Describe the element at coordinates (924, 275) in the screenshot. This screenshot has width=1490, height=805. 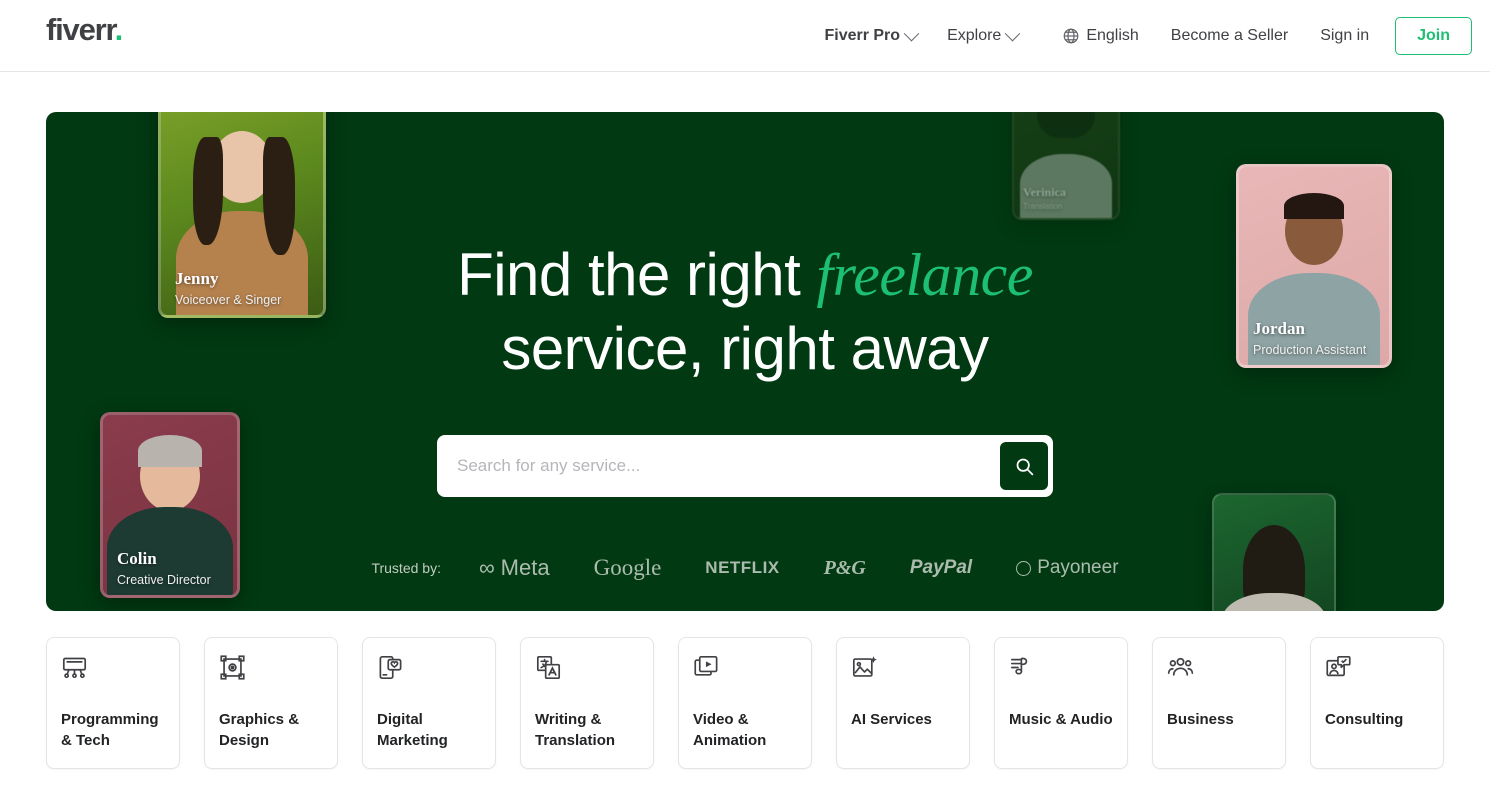
I see `headline-accent-word: freelance` at that location.